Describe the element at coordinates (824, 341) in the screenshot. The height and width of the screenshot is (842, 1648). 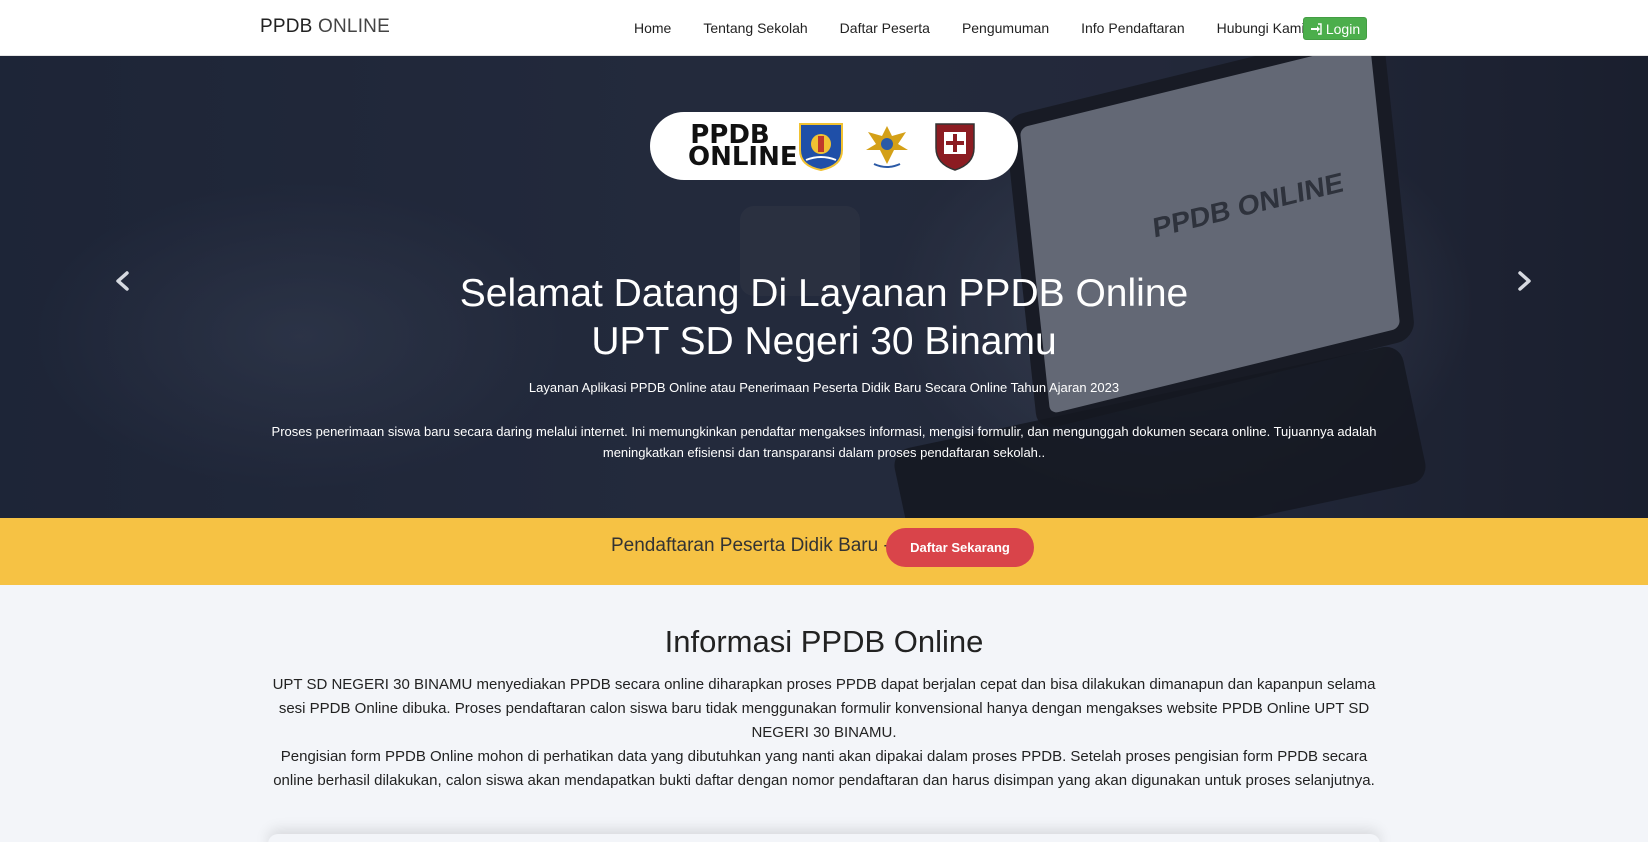
I see `hero-title-line2: UPT SD Negeri 30 Binamu` at that location.